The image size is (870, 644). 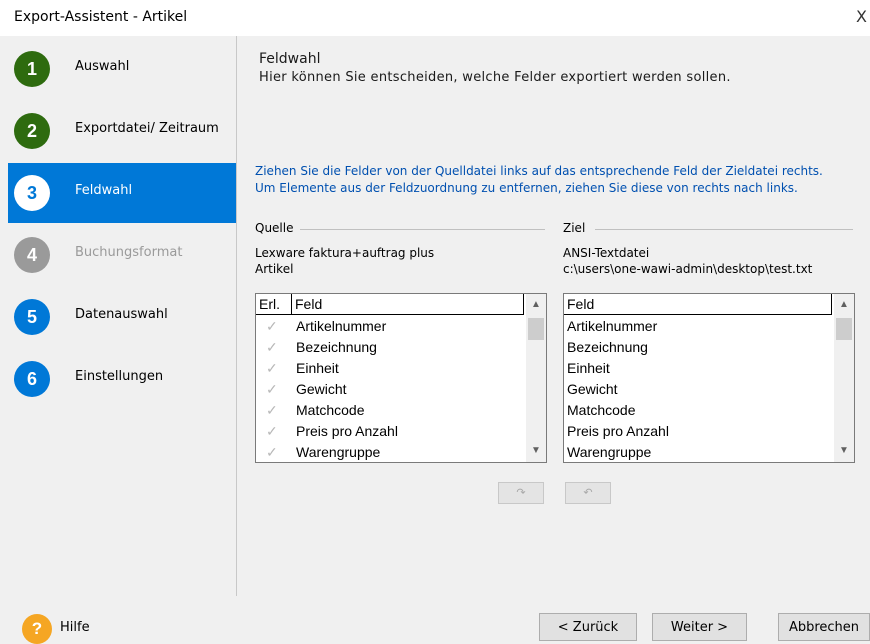 What do you see at coordinates (574, 228) in the screenshot?
I see `target-group-label: Ziel` at bounding box center [574, 228].